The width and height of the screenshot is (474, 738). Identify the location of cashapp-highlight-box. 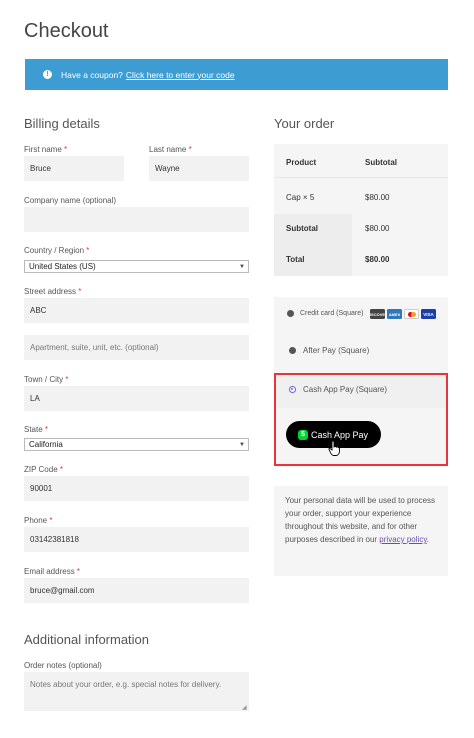
(361, 419).